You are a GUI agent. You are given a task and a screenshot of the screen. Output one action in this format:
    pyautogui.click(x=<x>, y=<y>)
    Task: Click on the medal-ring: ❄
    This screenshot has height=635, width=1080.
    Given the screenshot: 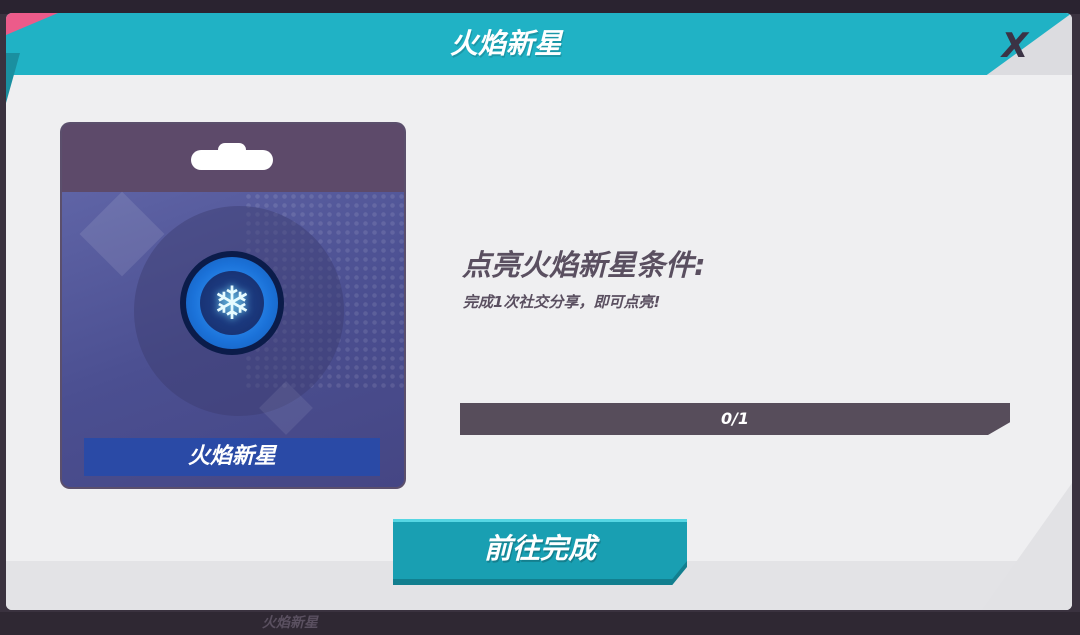 What is the action you would take?
    pyautogui.click(x=232, y=303)
    